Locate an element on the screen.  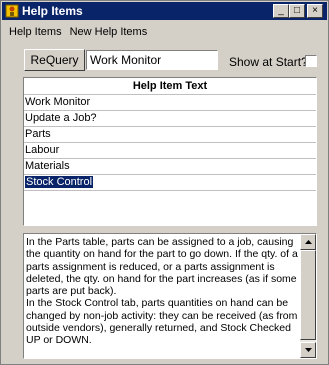
arrow-down-icon is located at coordinates (308, 350).